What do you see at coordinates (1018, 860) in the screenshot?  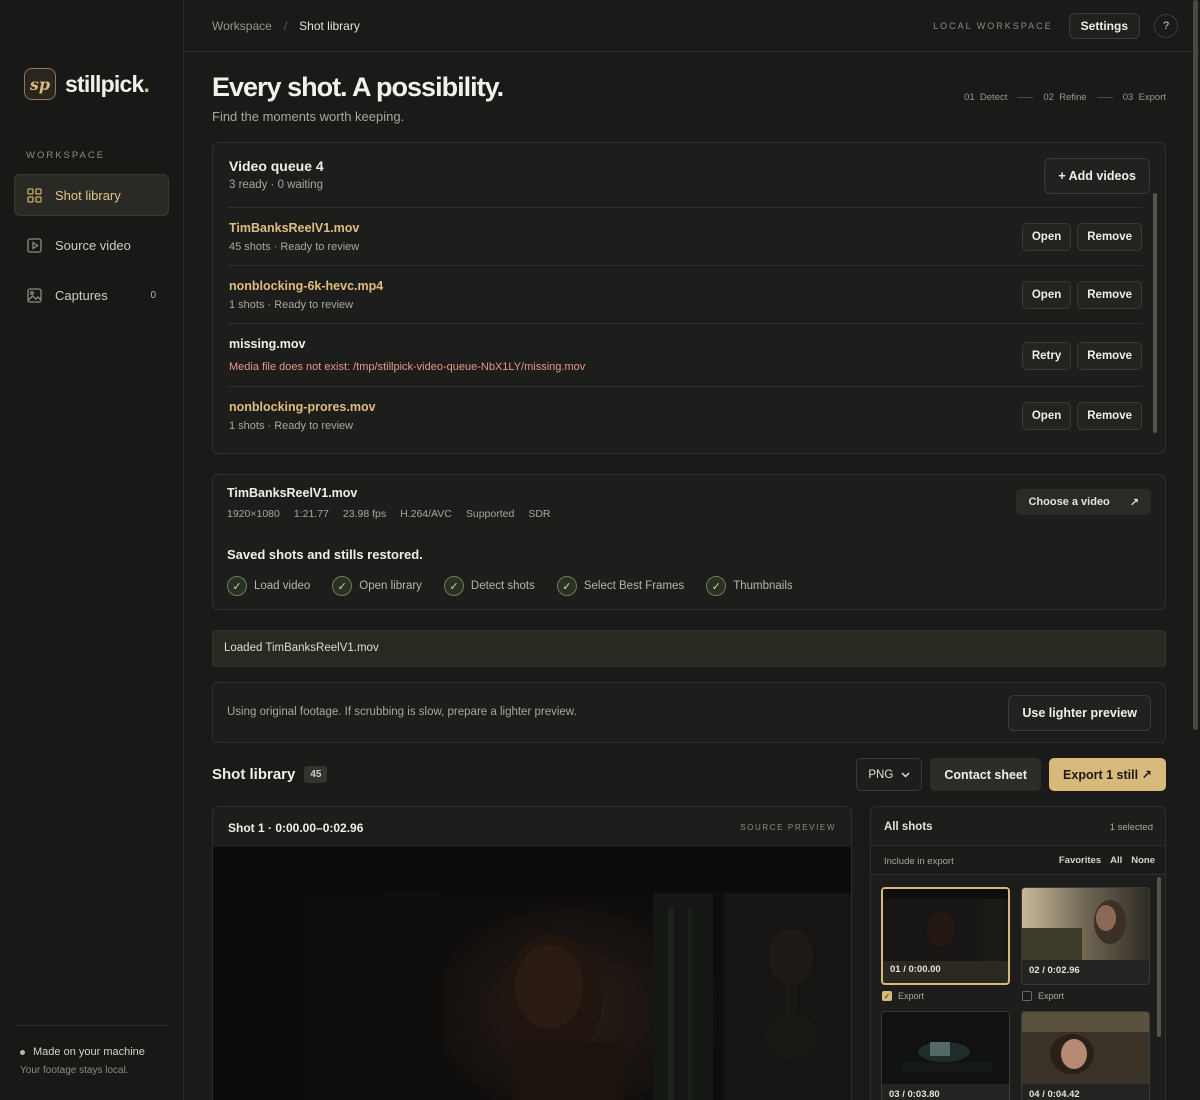 I see `export-filter-bar: Include in export Favorites All None` at bounding box center [1018, 860].